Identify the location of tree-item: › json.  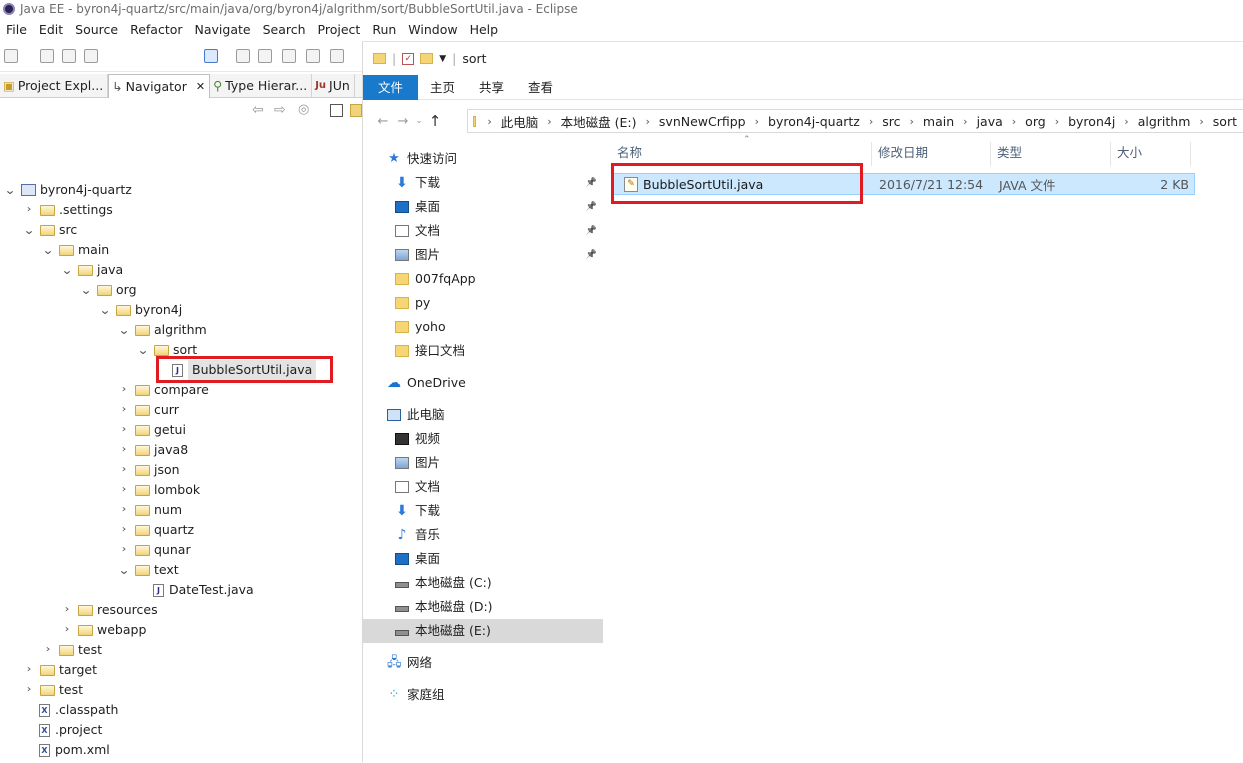
(149, 470).